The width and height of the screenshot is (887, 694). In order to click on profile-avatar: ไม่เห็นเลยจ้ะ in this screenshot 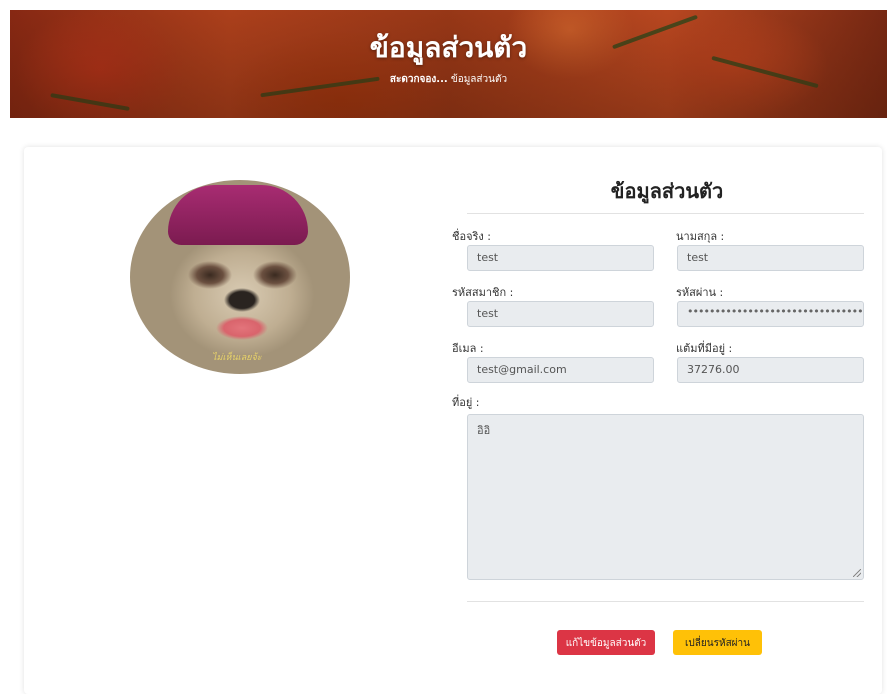, I will do `click(240, 277)`.